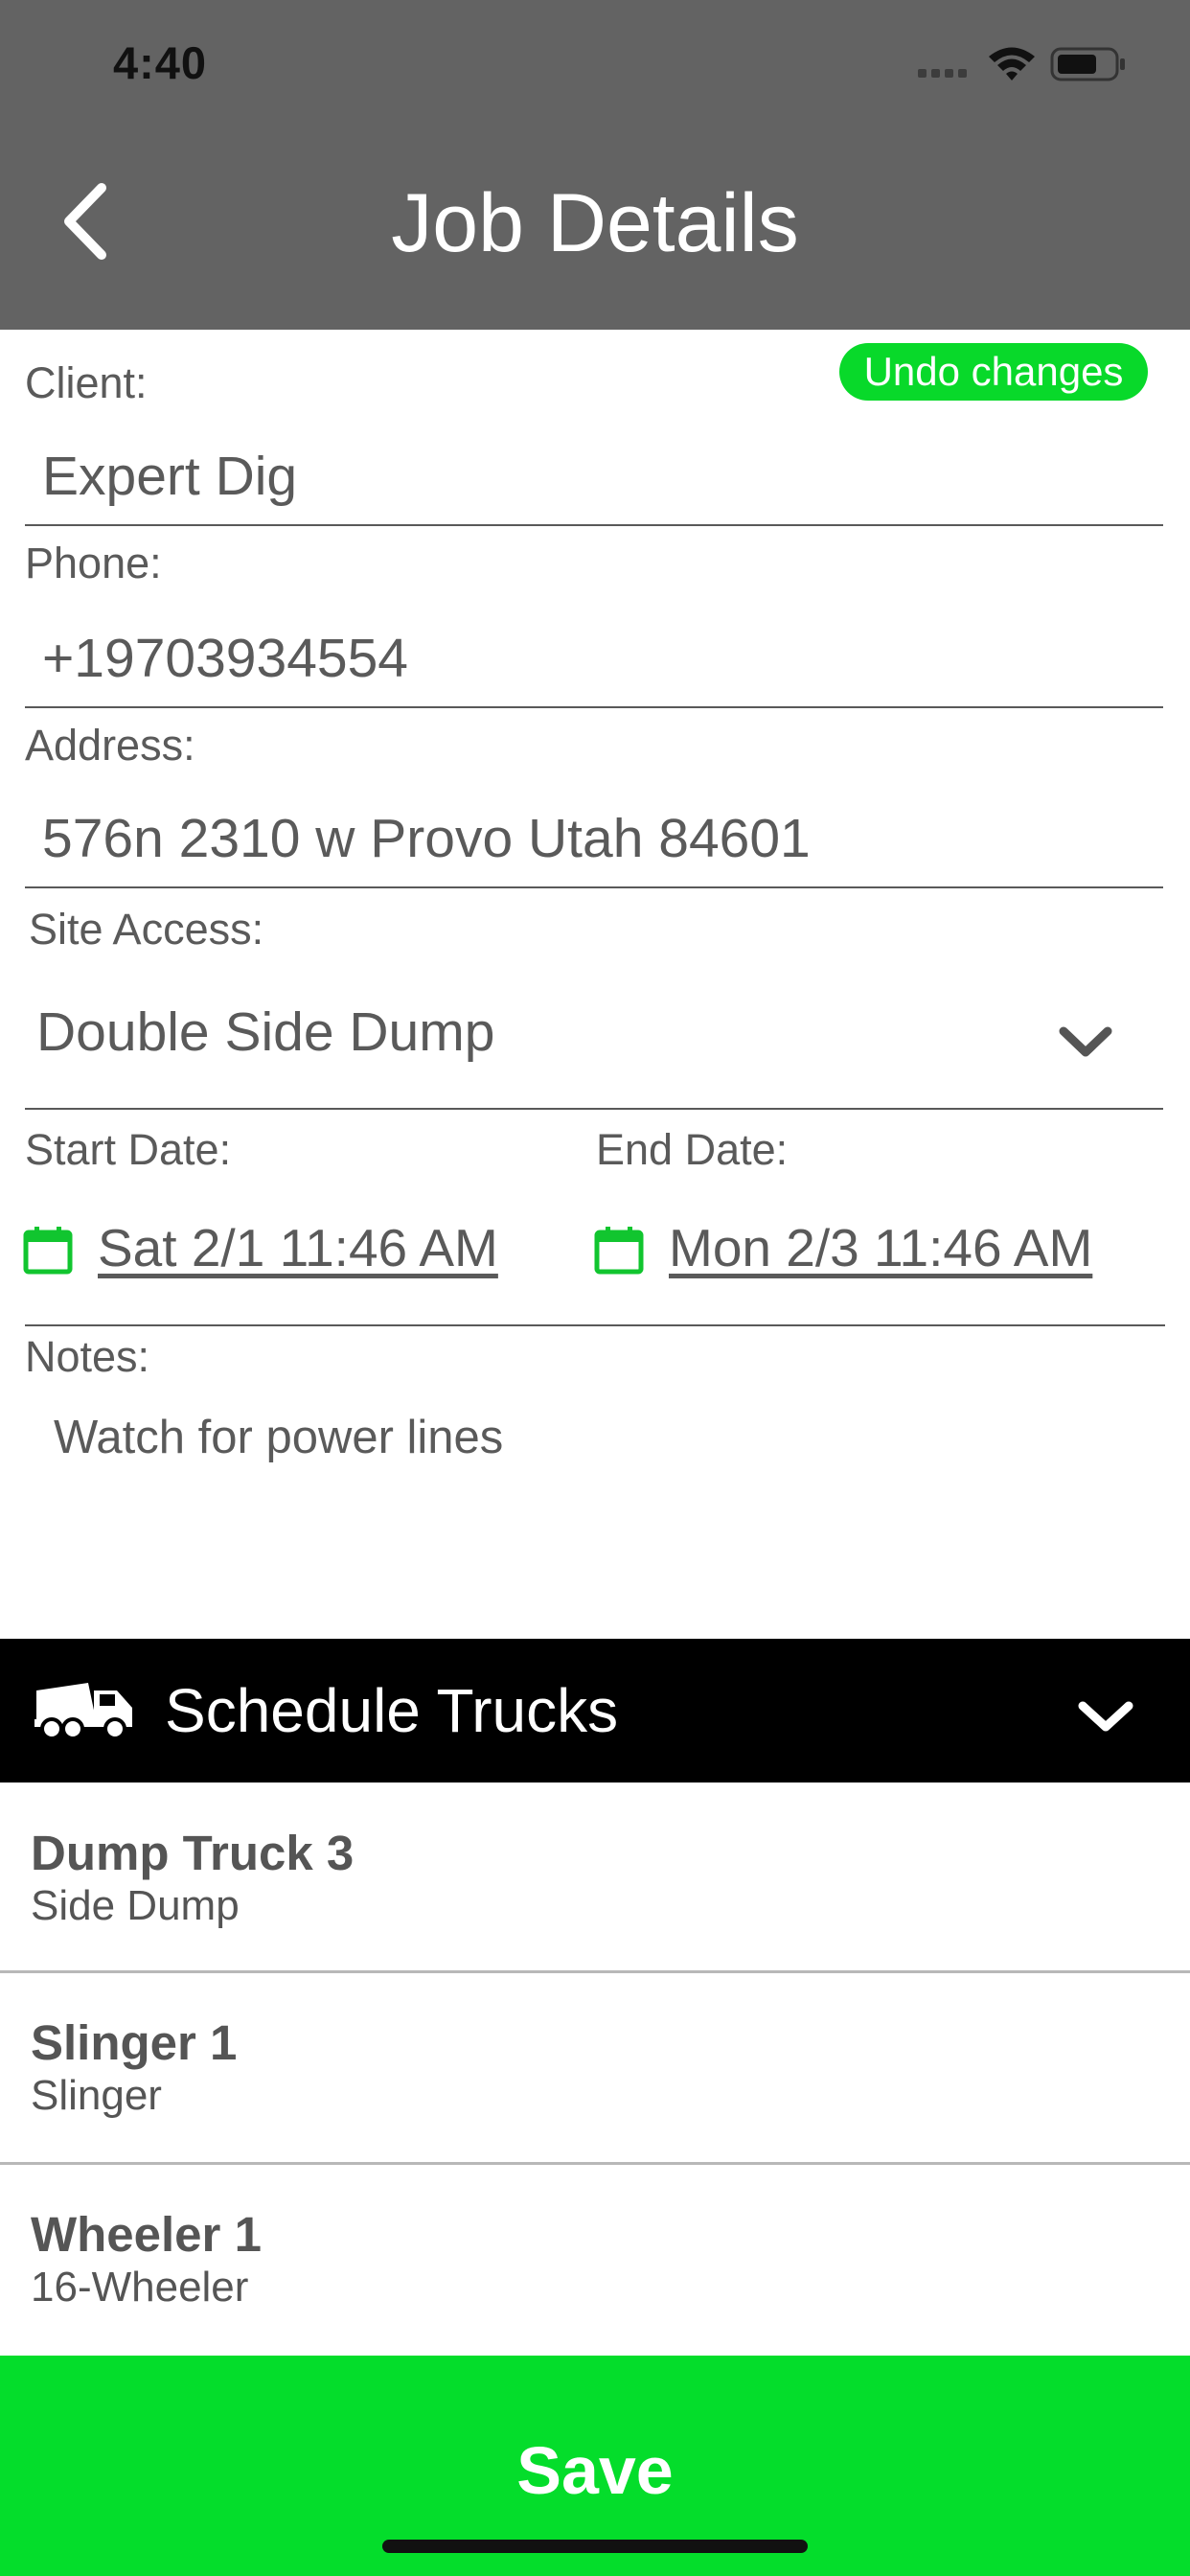  I want to click on site-access-label: Site Access:, so click(147, 929).